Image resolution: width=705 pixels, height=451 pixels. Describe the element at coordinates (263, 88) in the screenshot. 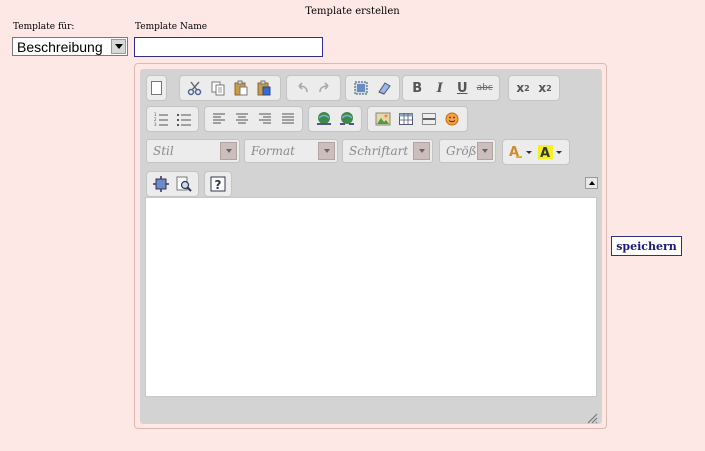

I see `paste-word-icon` at that location.